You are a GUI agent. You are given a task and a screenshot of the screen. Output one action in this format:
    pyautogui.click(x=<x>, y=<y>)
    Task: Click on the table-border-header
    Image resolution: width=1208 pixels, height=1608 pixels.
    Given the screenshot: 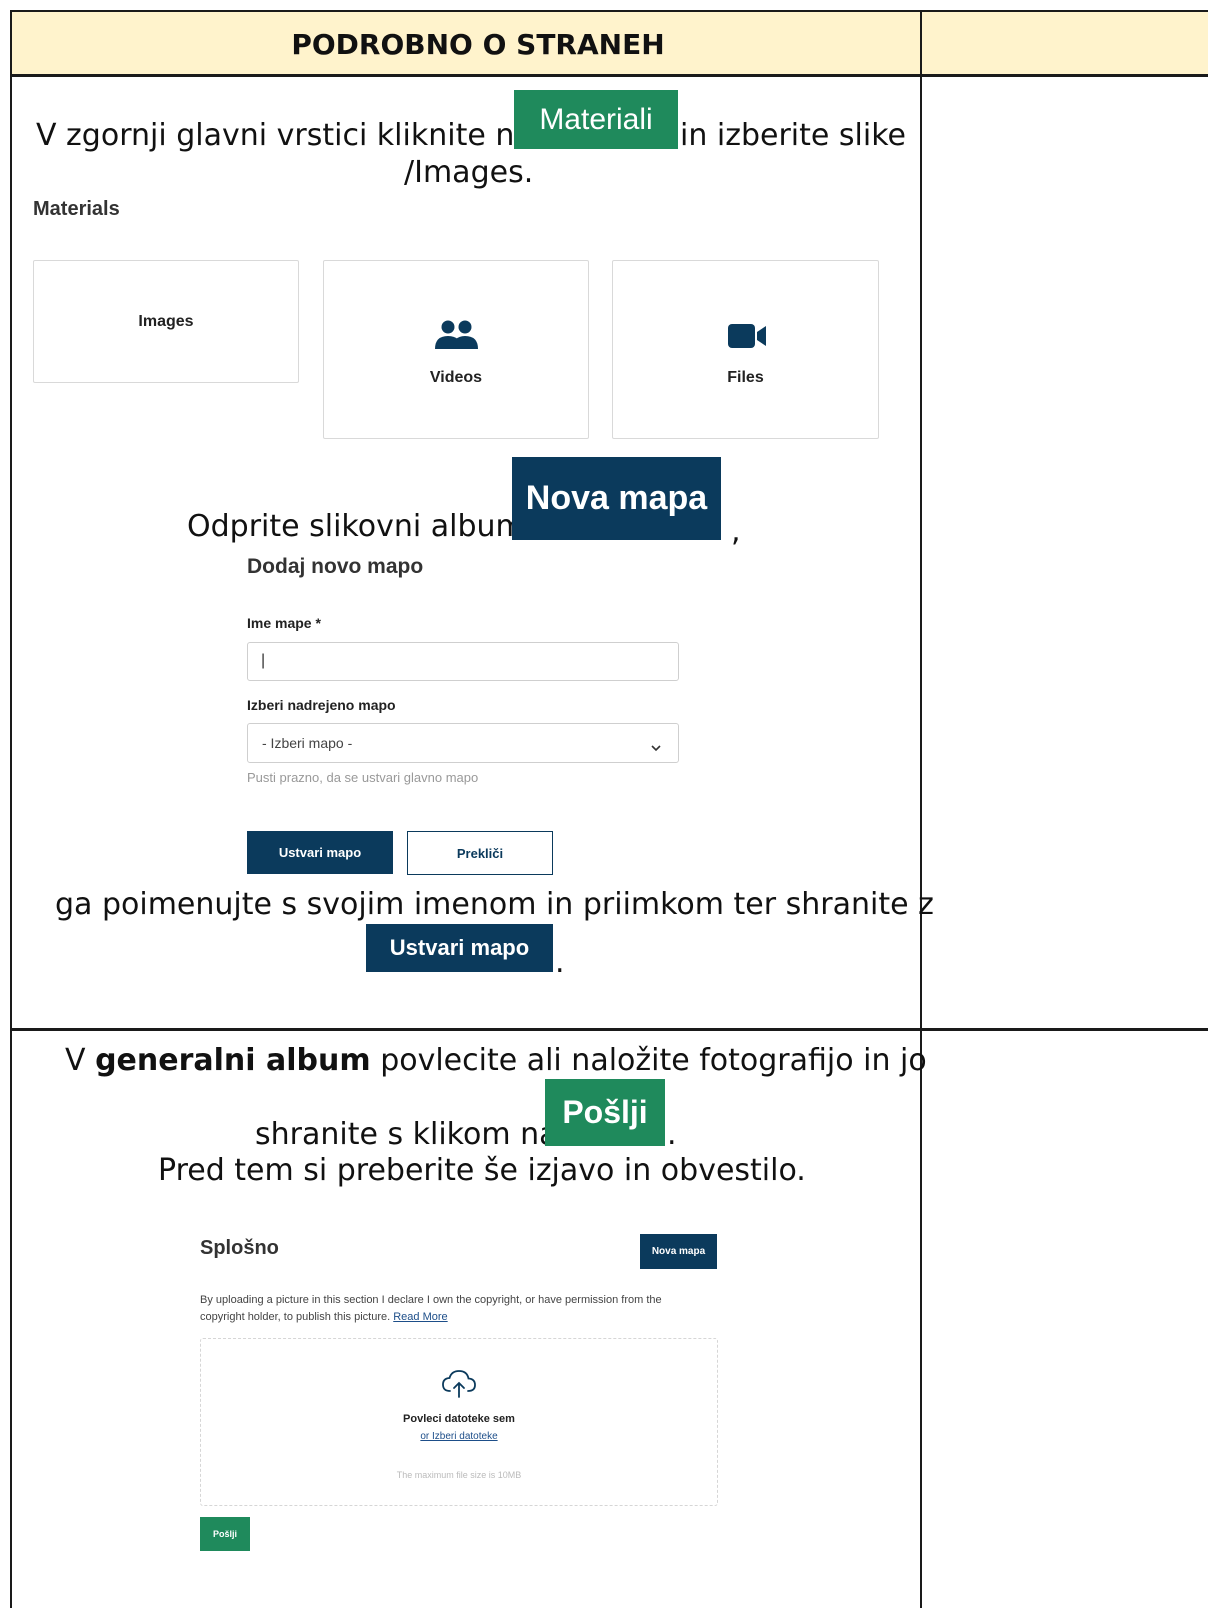 What is the action you would take?
    pyautogui.click(x=609, y=75)
    